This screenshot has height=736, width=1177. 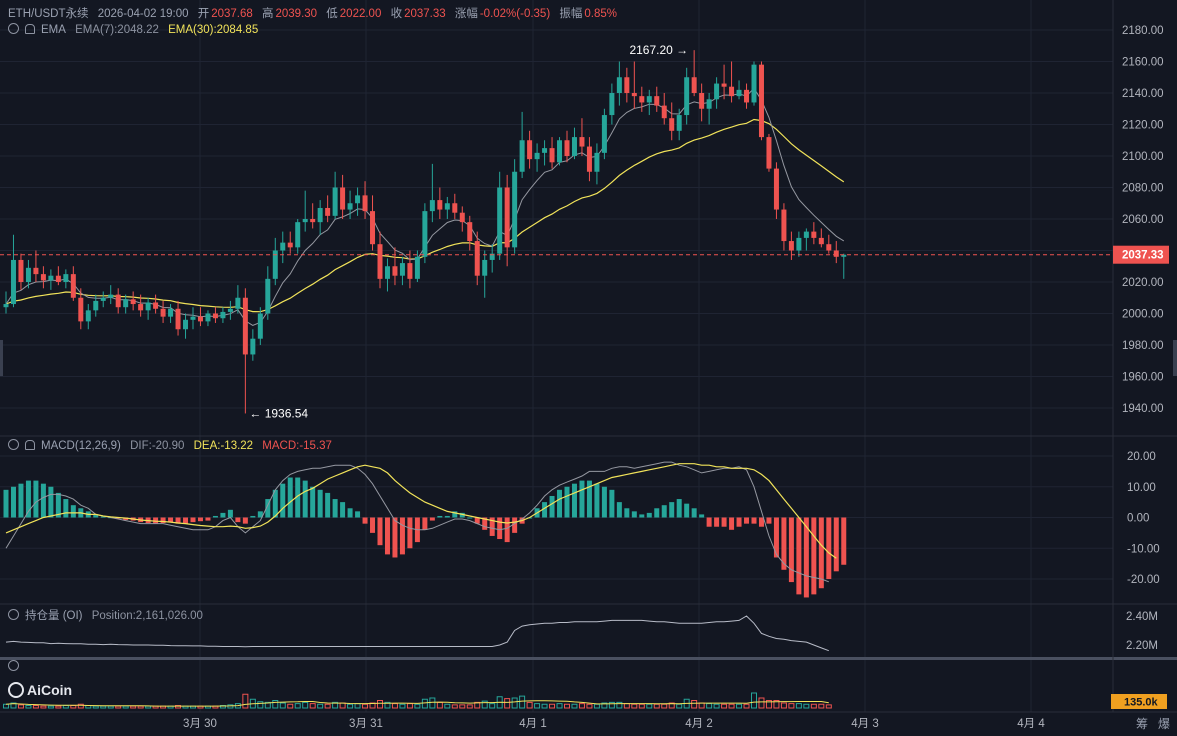 I want to click on change-label: 涨幅, so click(x=466, y=14).